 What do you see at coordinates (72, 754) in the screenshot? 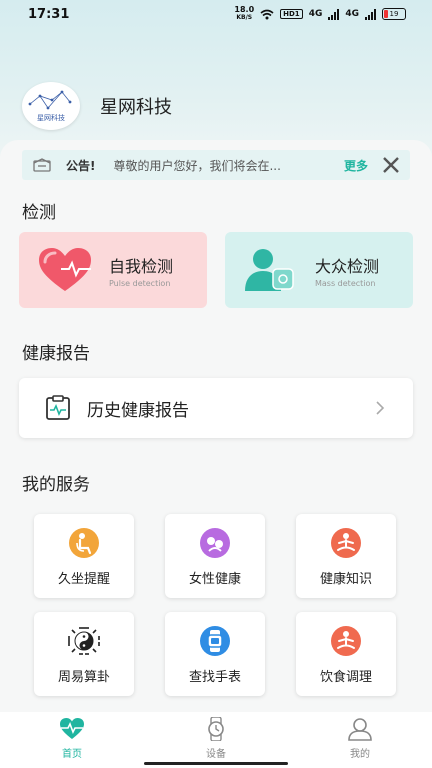
I see `tab-home-label: 首页` at bounding box center [72, 754].